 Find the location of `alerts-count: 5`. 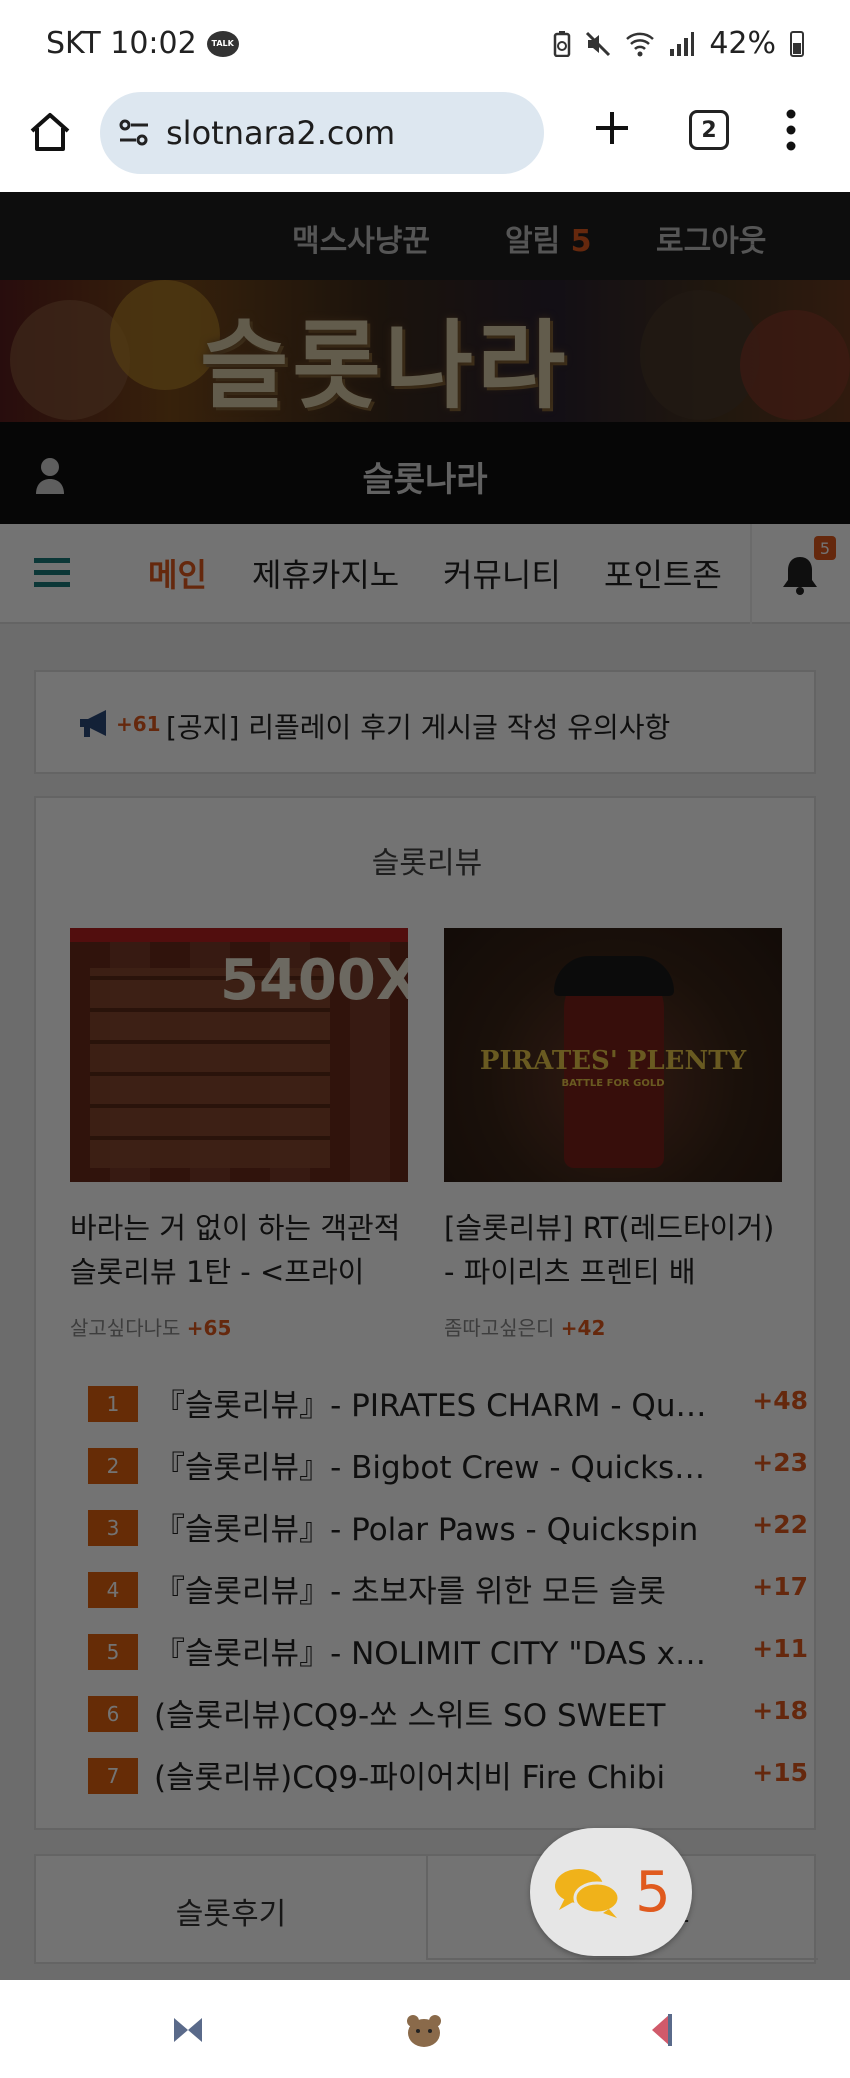

alerts-count: 5 is located at coordinates (581, 241).